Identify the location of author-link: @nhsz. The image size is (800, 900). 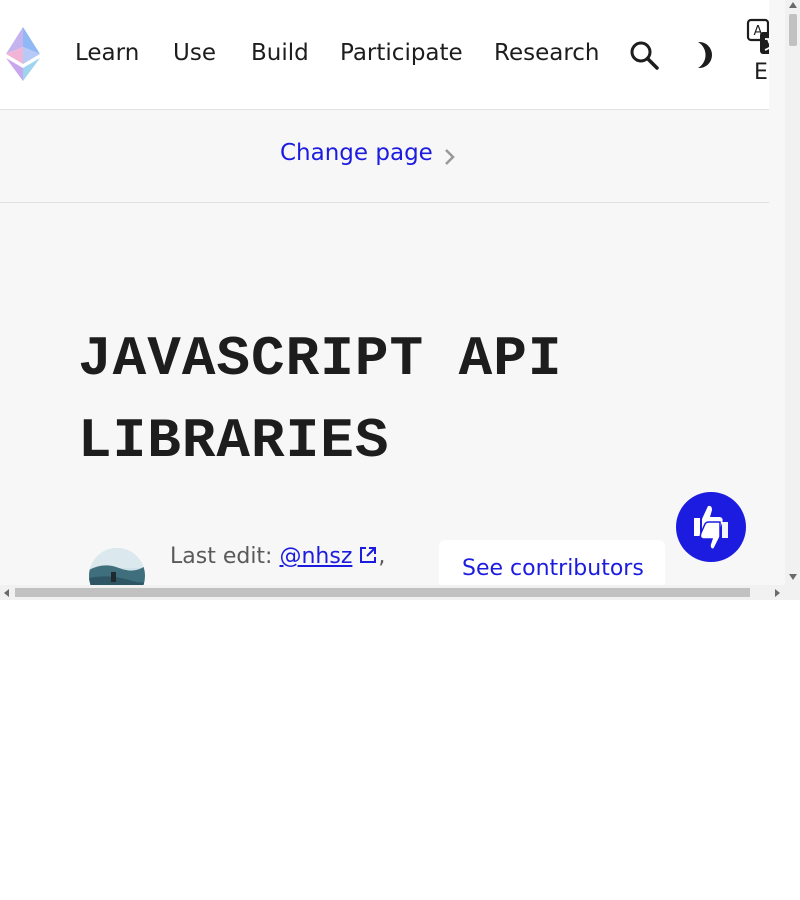
(315, 556).